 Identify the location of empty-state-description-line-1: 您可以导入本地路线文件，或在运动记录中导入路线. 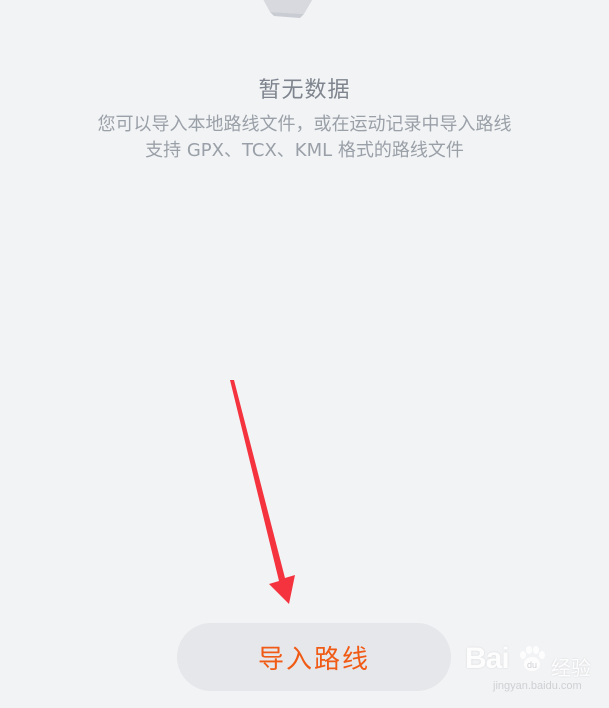
(304, 124).